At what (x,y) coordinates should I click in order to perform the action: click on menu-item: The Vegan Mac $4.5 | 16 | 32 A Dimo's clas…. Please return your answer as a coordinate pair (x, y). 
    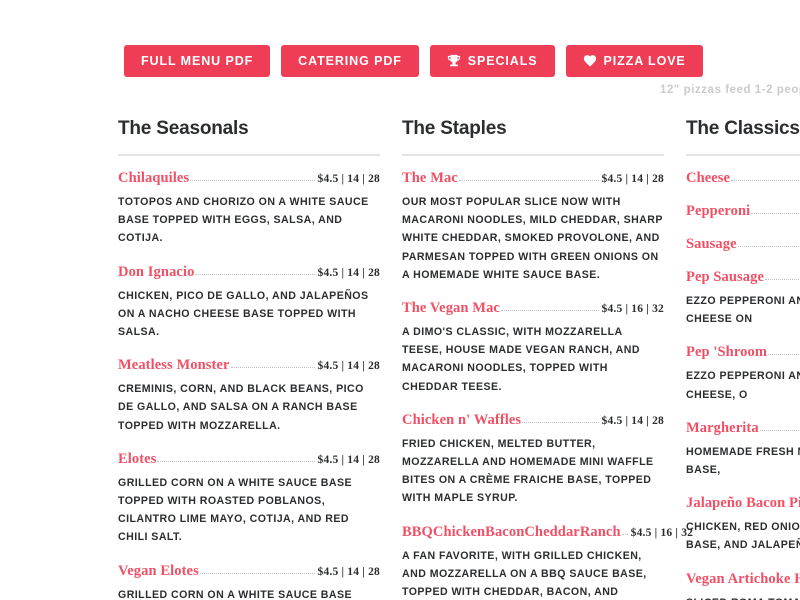
    Looking at the image, I should click on (533, 348).